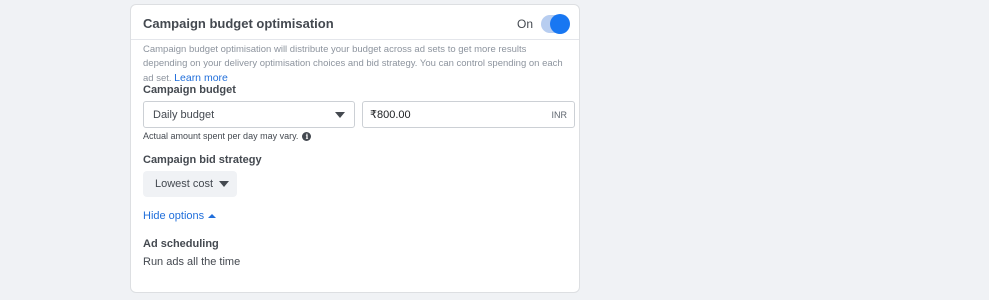 The height and width of the screenshot is (300, 989). What do you see at coordinates (390, 115) in the screenshot?
I see `budget-amount-value: ₹800.00` at bounding box center [390, 115].